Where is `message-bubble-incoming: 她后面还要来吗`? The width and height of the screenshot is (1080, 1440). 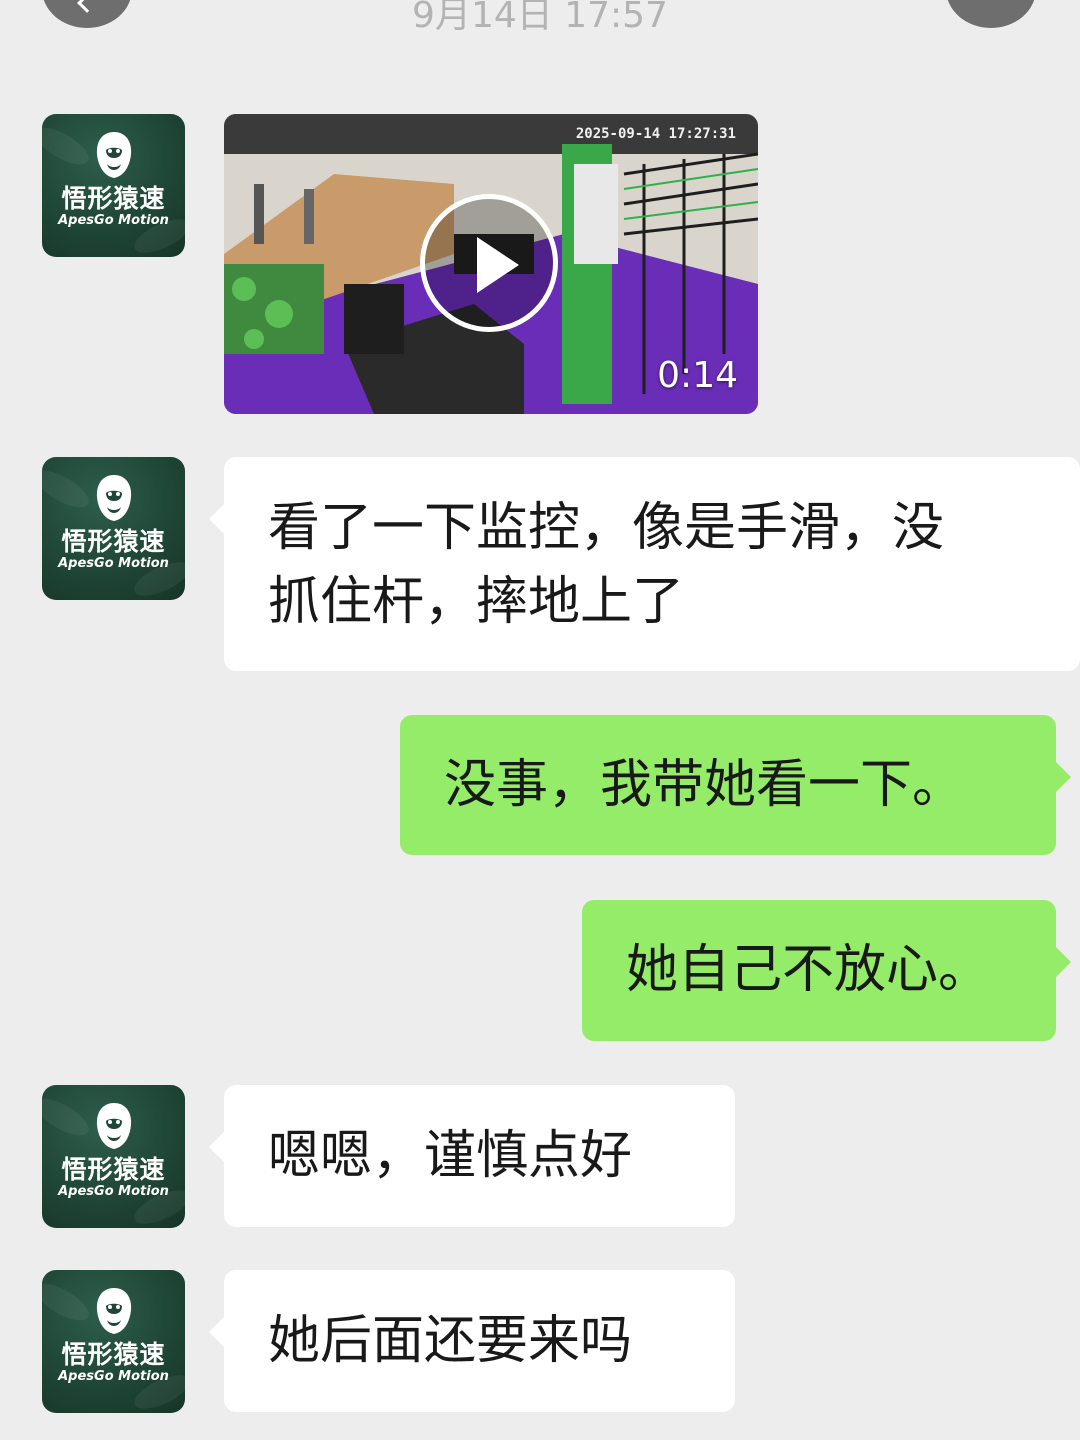
message-bubble-incoming: 她后面还要来吗 is located at coordinates (472, 1341).